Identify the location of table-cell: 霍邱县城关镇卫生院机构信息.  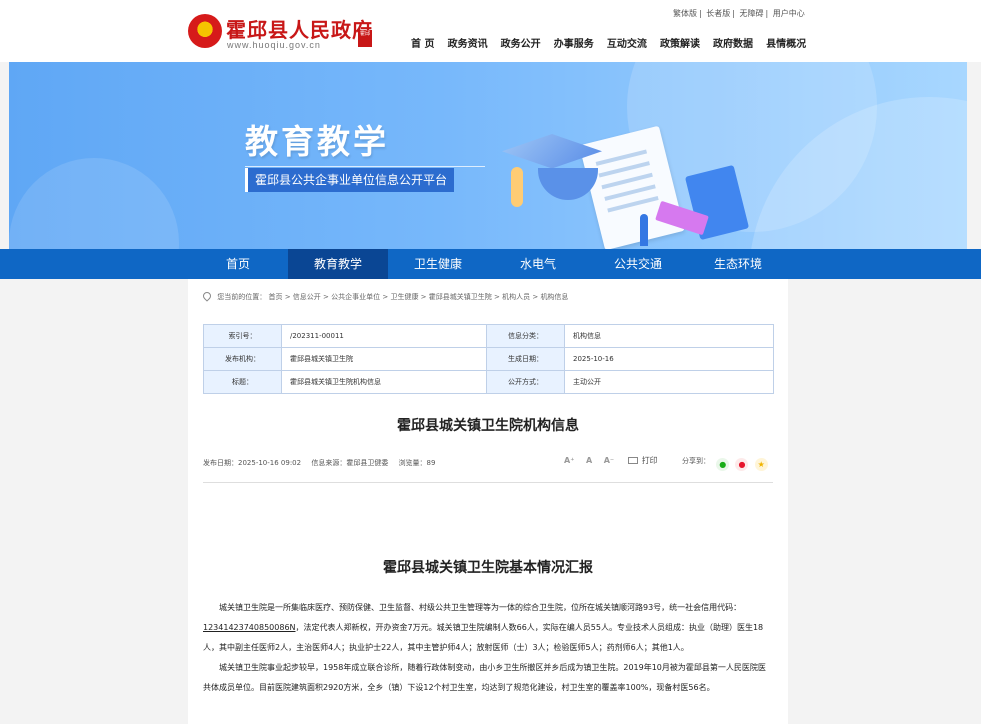
(384, 382).